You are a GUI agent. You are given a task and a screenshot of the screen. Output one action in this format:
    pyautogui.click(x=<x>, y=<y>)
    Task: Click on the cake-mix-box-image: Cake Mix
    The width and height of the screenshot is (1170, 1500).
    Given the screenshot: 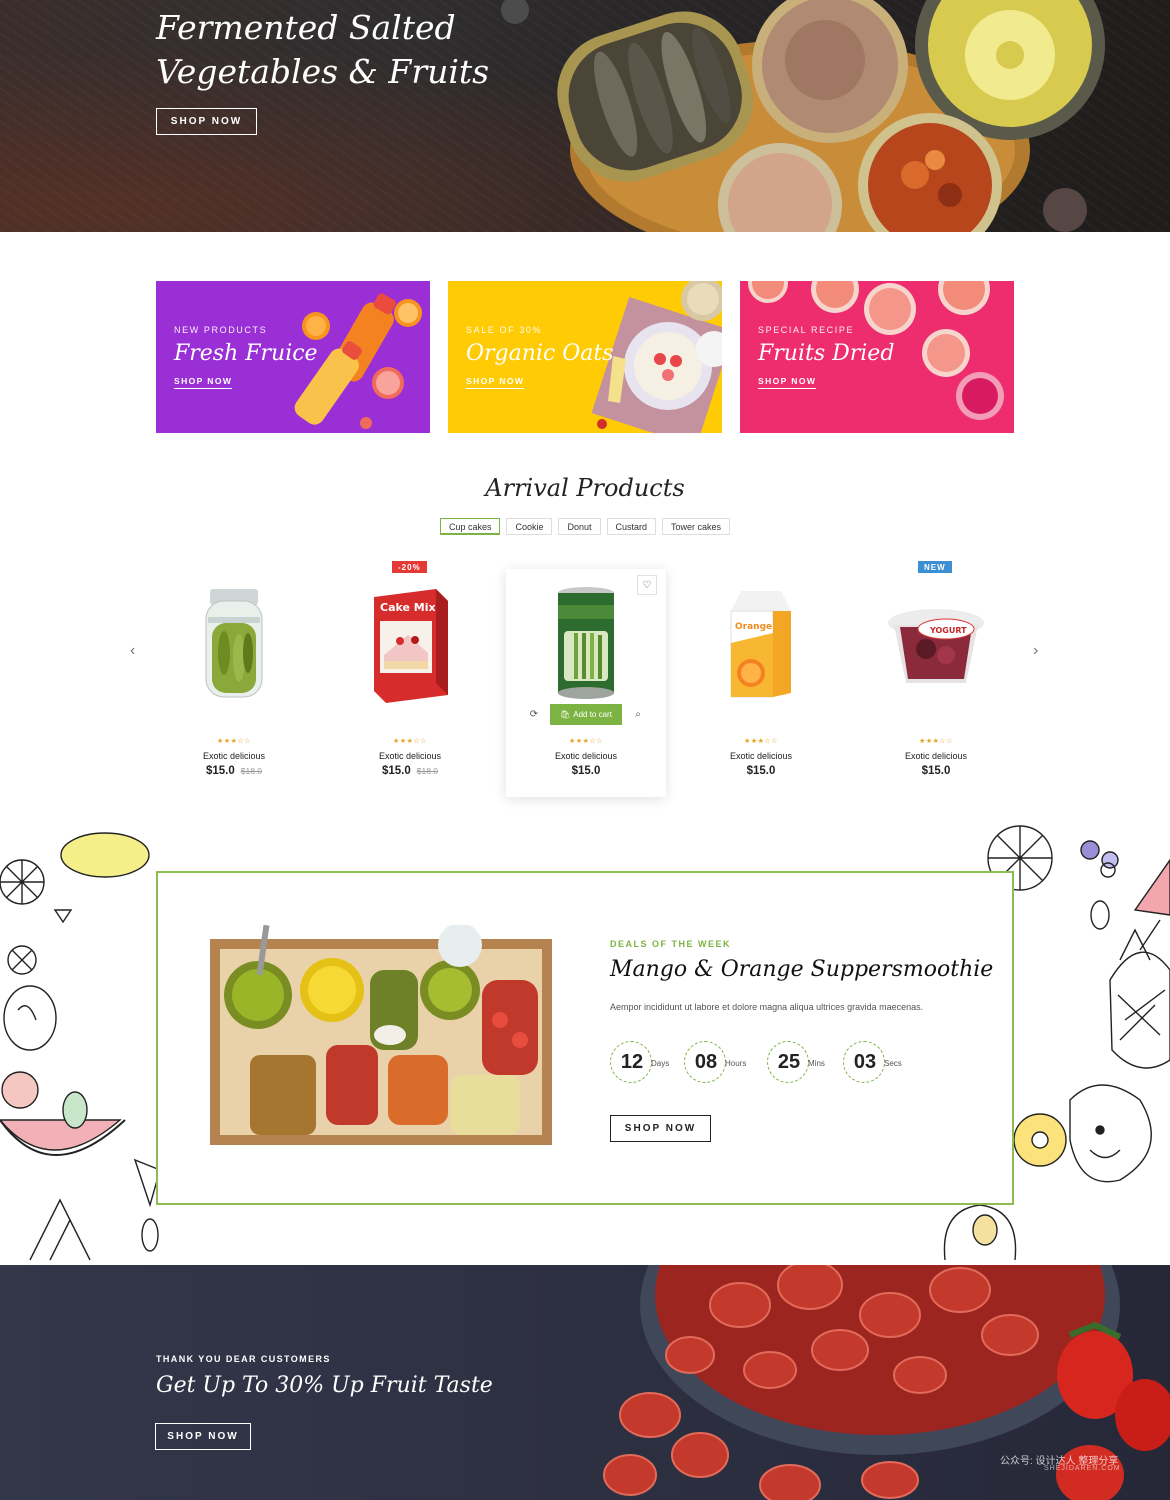 What is the action you would take?
    pyautogui.click(x=411, y=646)
    